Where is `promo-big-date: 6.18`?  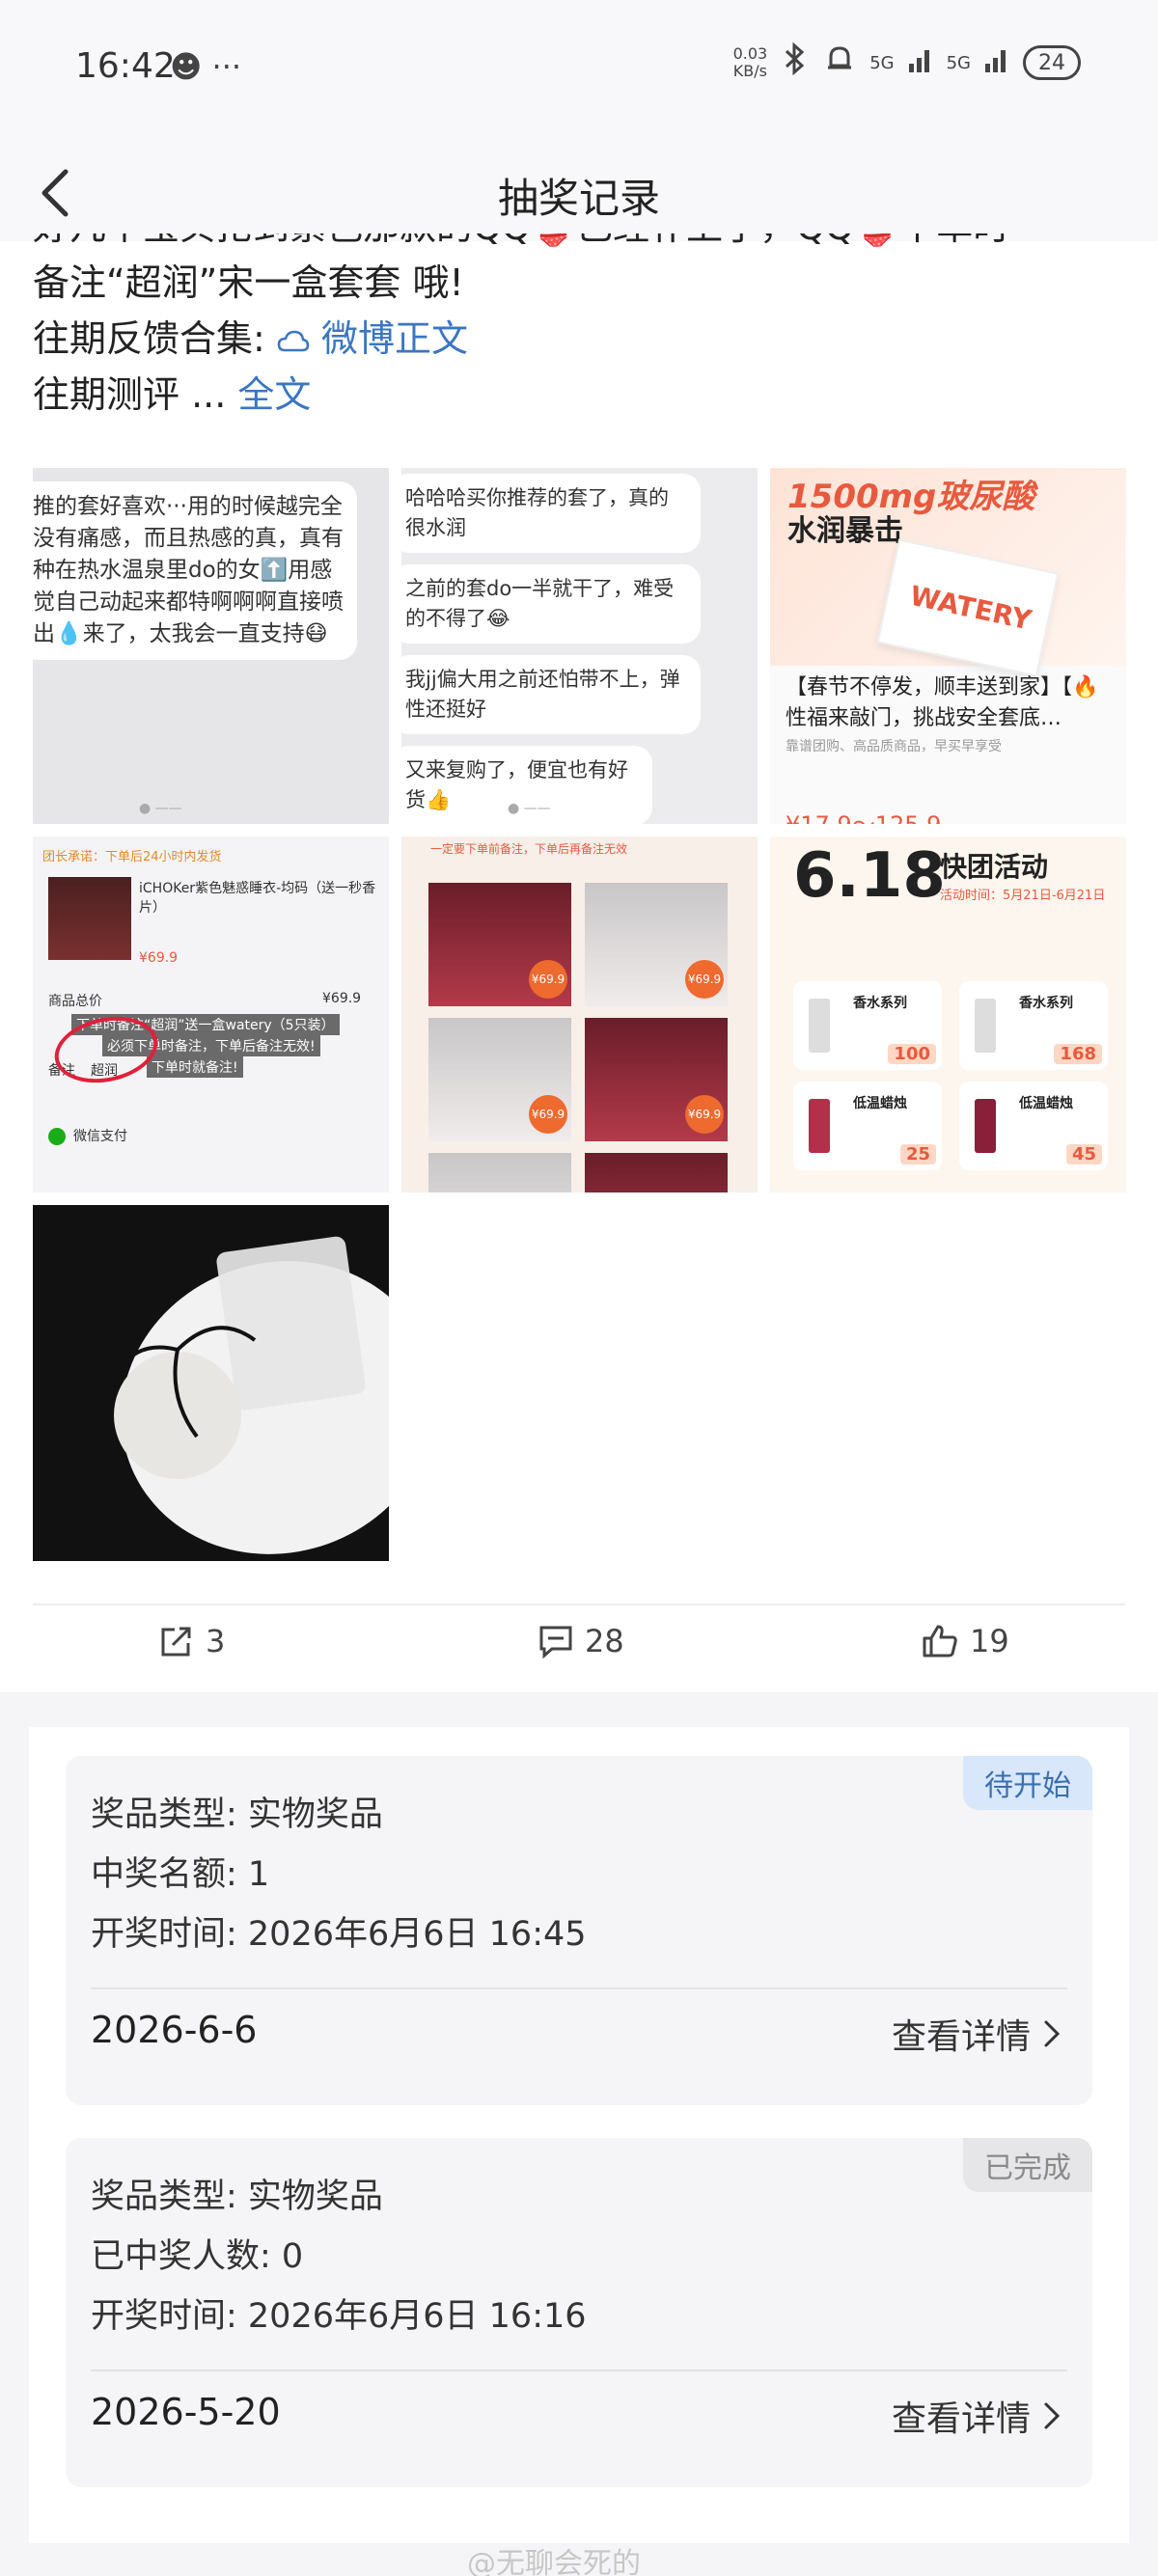 promo-big-date: 6.18 is located at coordinates (869, 876).